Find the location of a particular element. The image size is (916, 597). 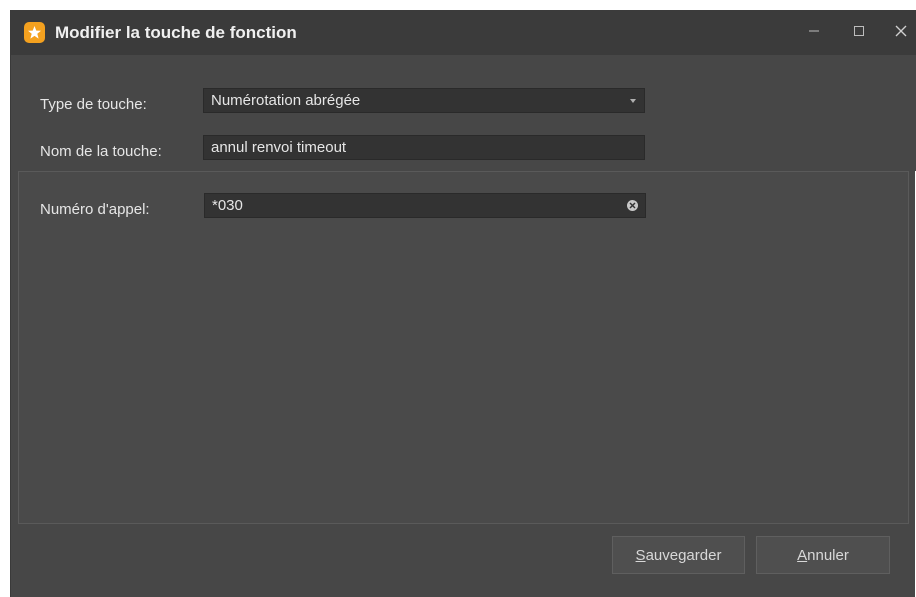

close-button is located at coordinates (898, 33).